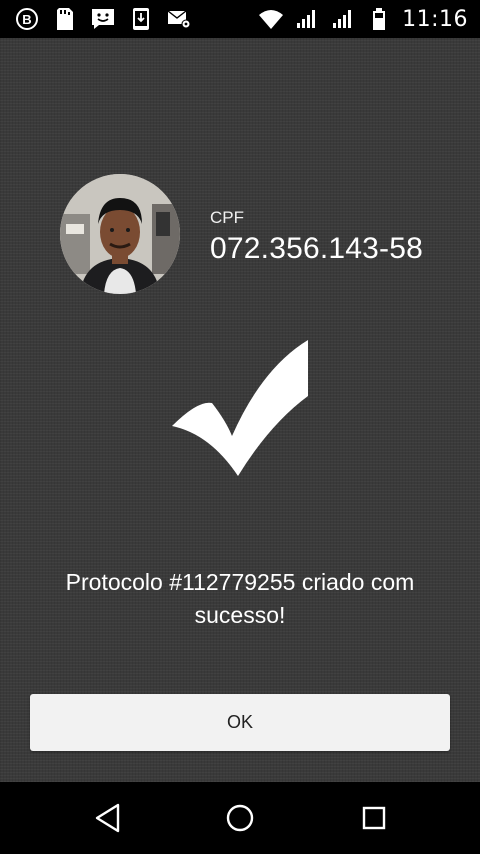  I want to click on clock-time: 11:16, so click(435, 19).